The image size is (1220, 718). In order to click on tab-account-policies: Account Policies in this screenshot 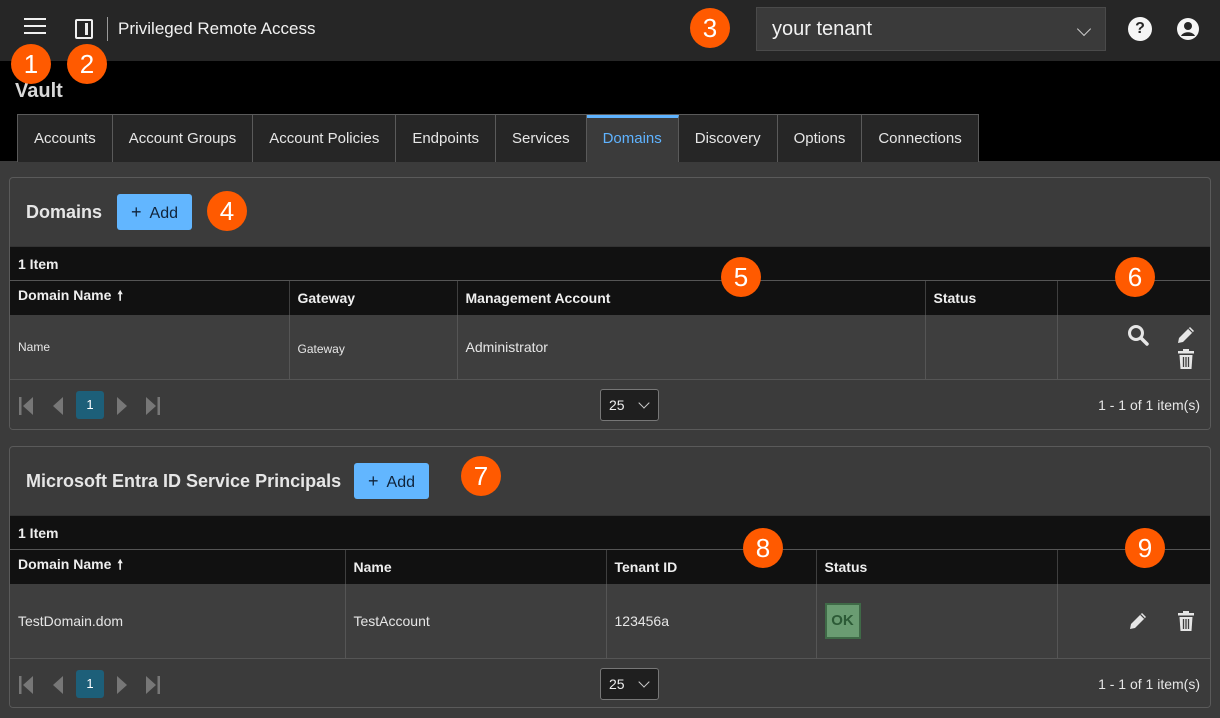, I will do `click(325, 138)`.